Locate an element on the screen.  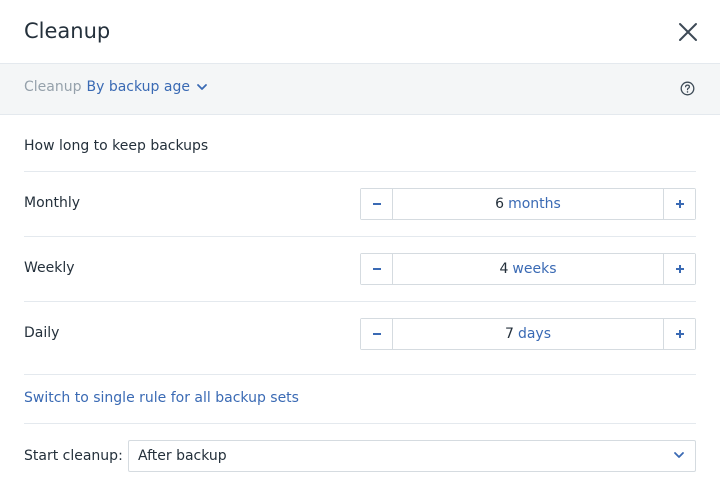
daily-decrement-button is located at coordinates (377, 334).